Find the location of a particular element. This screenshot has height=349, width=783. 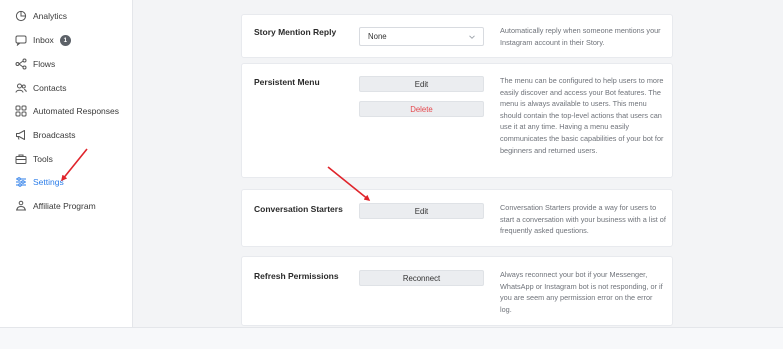

contacts-icon is located at coordinates (20, 88).